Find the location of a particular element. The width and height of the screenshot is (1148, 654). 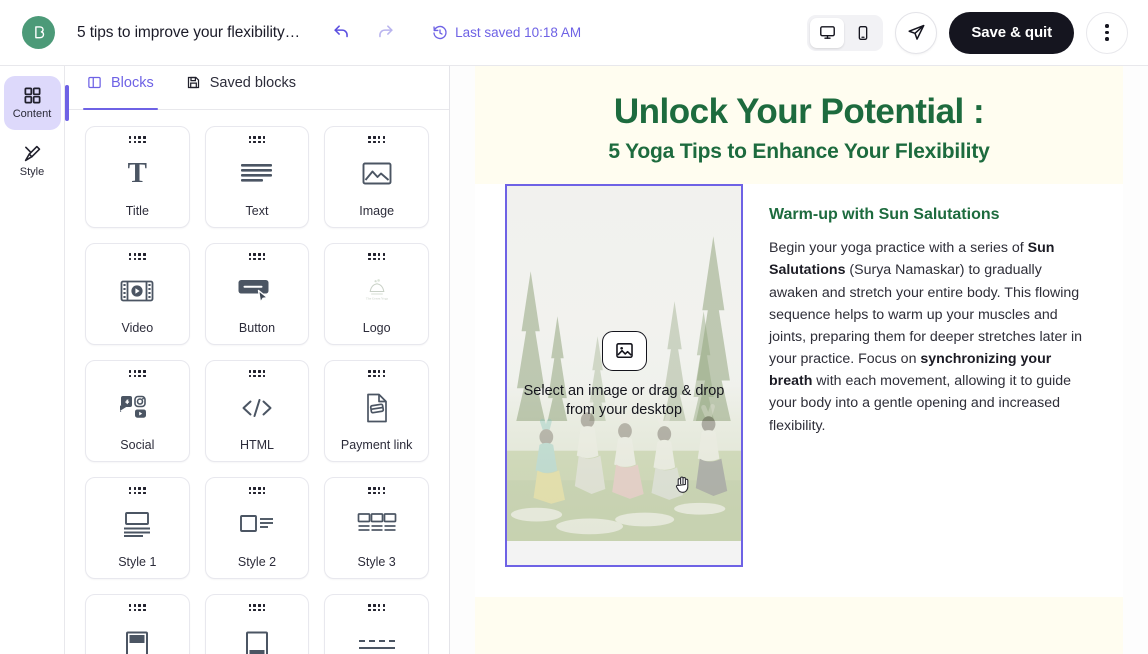

code-angle-brackets-icon is located at coordinates (257, 407).